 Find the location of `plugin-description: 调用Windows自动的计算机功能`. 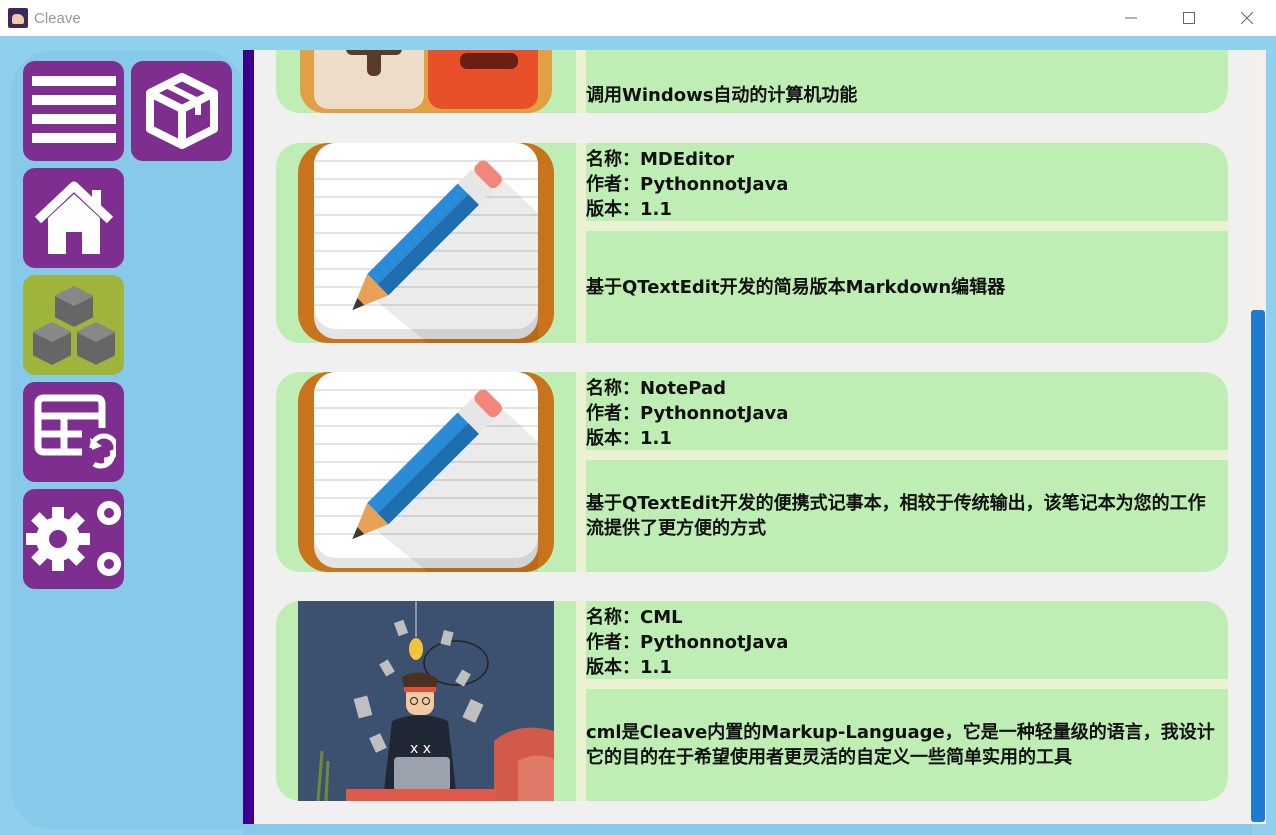

plugin-description: 调用Windows自动的计算机功能 is located at coordinates (722, 95).